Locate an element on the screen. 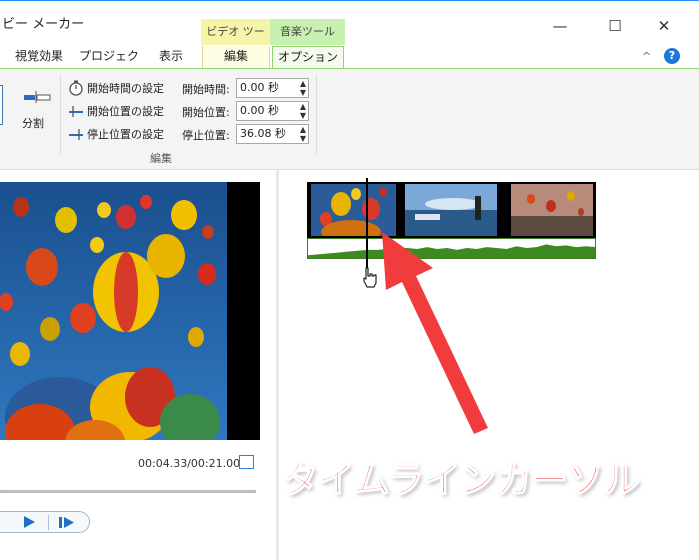 Image resolution: width=699 pixels, height=560 pixels. video-tools-context-label: ビデオ ツール is located at coordinates (235, 41).